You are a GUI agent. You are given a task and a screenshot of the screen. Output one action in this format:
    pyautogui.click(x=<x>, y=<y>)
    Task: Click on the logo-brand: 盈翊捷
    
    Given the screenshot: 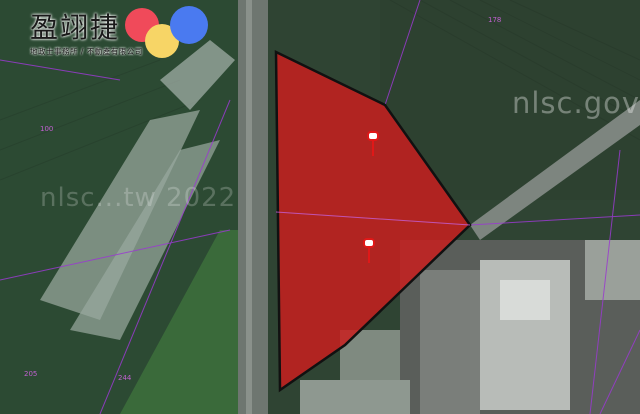 What is the action you would take?
    pyautogui.click(x=75, y=27)
    